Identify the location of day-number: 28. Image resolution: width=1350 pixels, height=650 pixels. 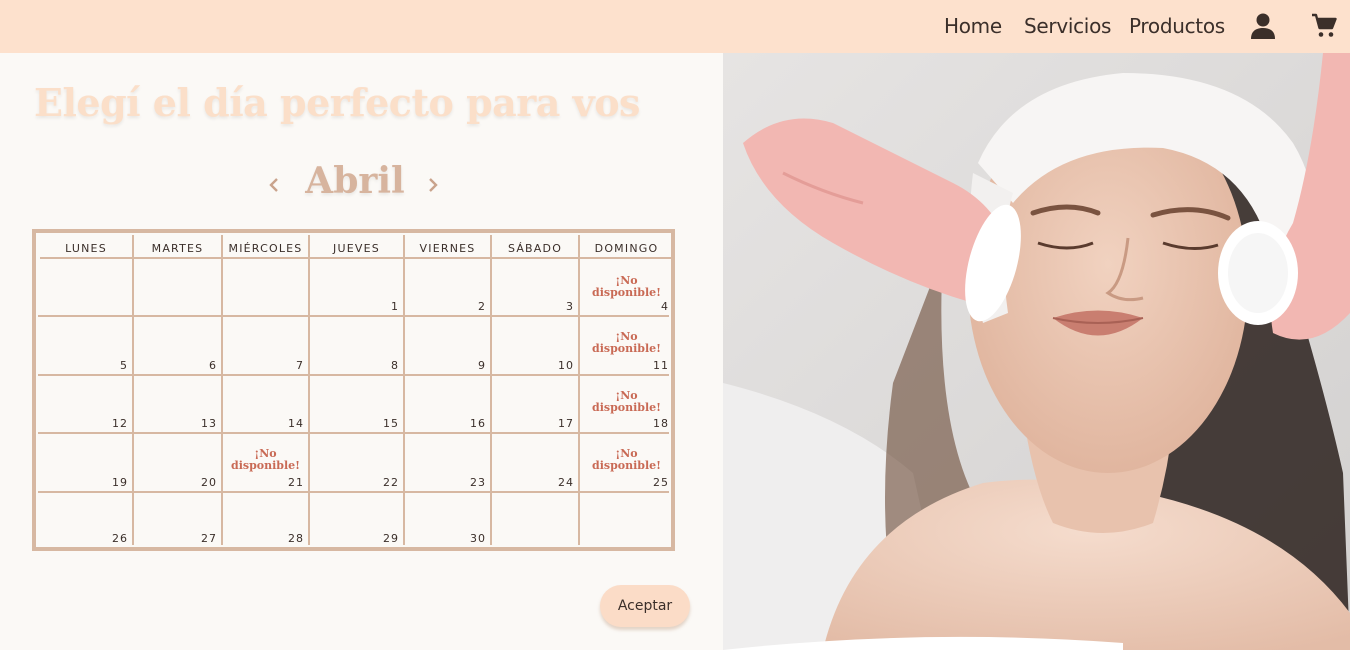
(296, 538).